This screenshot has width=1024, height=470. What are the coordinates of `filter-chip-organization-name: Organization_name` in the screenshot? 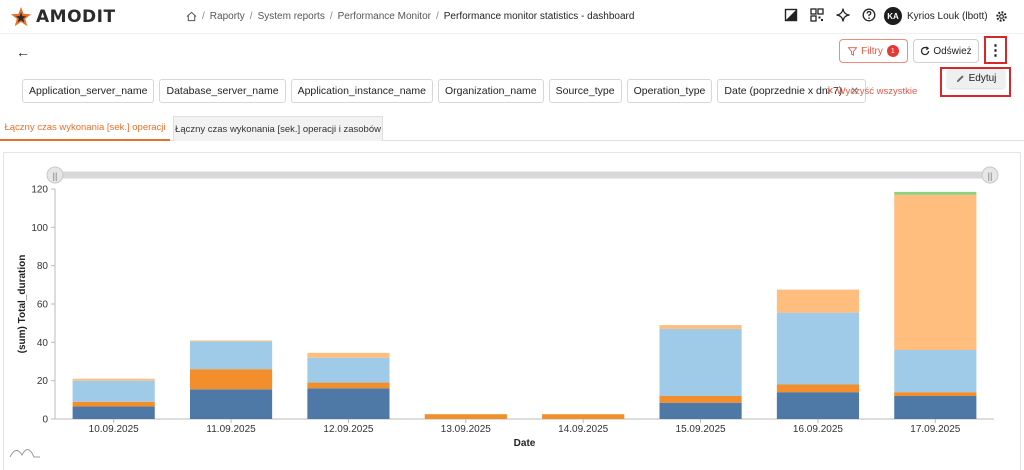 It's located at (490, 91).